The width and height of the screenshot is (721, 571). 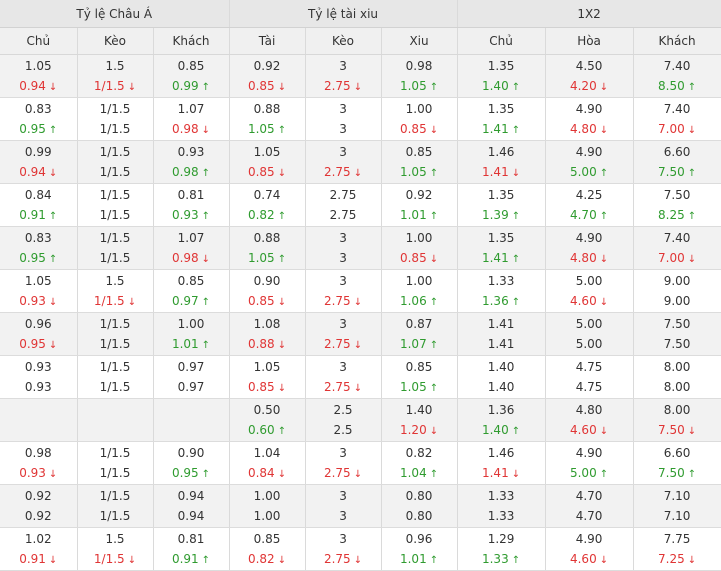 What do you see at coordinates (589, 409) in the screenshot?
I see `odds-cell: 4.80` at bounding box center [589, 409].